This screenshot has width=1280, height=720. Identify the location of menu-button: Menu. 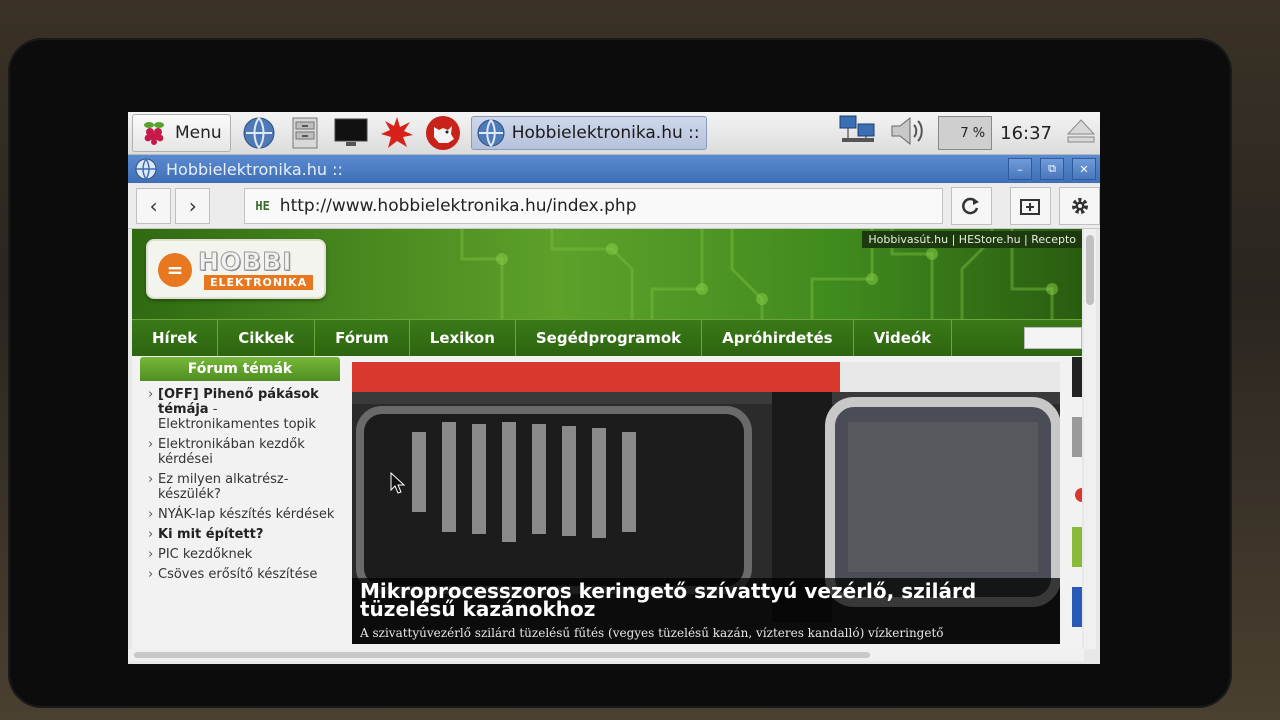
(181, 133).